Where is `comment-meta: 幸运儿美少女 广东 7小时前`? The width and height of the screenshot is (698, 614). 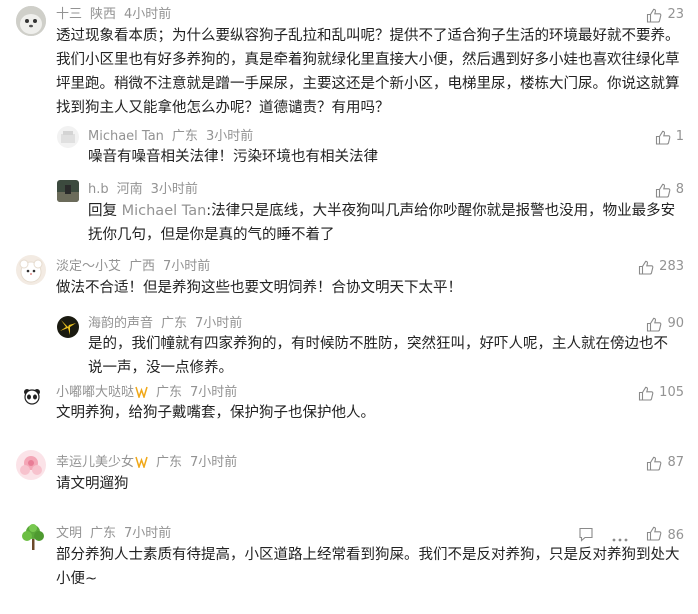
comment-meta: 幸运儿美少女 广东 7小时前 is located at coordinates (146, 464).